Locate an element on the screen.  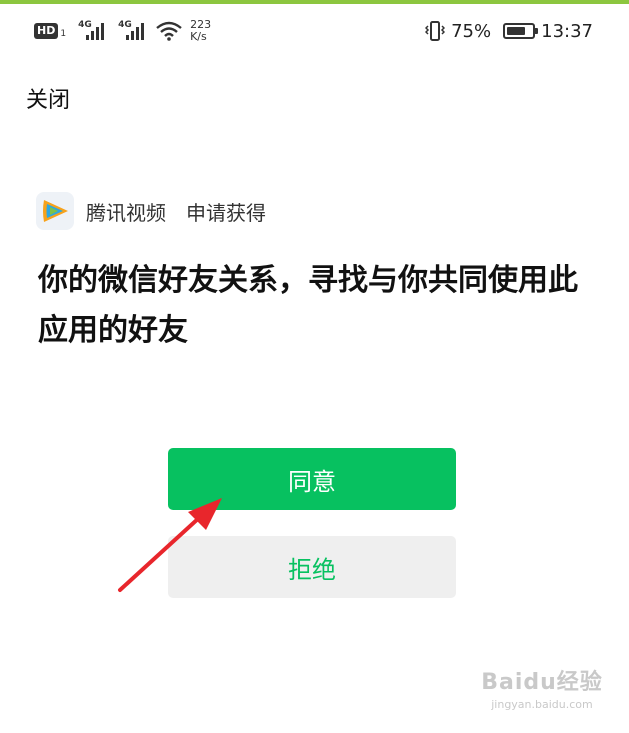
watermark-main: Baidu经验 is located at coordinates (542, 682).